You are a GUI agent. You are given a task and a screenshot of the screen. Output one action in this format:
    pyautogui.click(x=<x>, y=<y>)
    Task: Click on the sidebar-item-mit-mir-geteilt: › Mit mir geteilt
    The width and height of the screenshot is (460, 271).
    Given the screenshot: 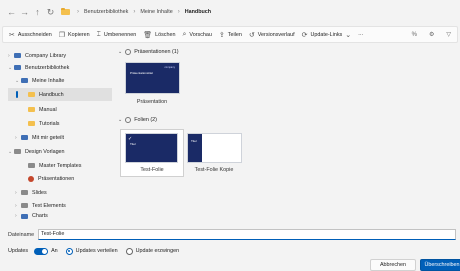 What is the action you would take?
    pyautogui.click(x=60, y=137)
    